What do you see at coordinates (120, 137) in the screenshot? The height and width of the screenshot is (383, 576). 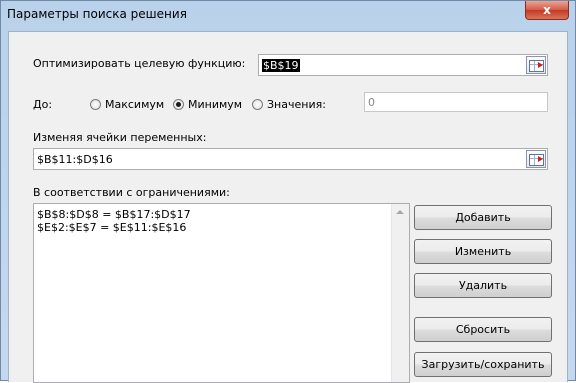 I see `variables-label: Изменяя ячейки переменных:` at bounding box center [120, 137].